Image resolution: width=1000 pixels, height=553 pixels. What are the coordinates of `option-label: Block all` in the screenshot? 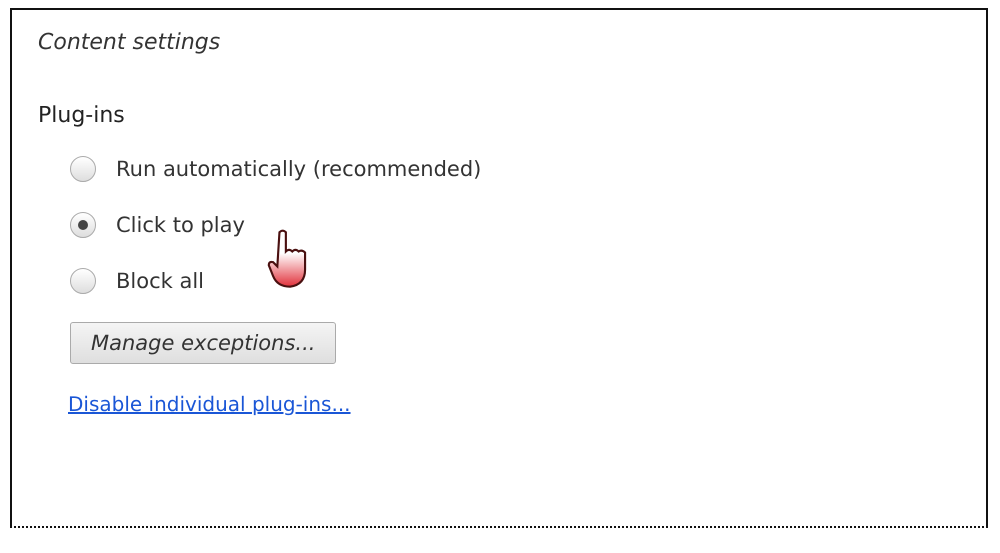 It's located at (160, 281).